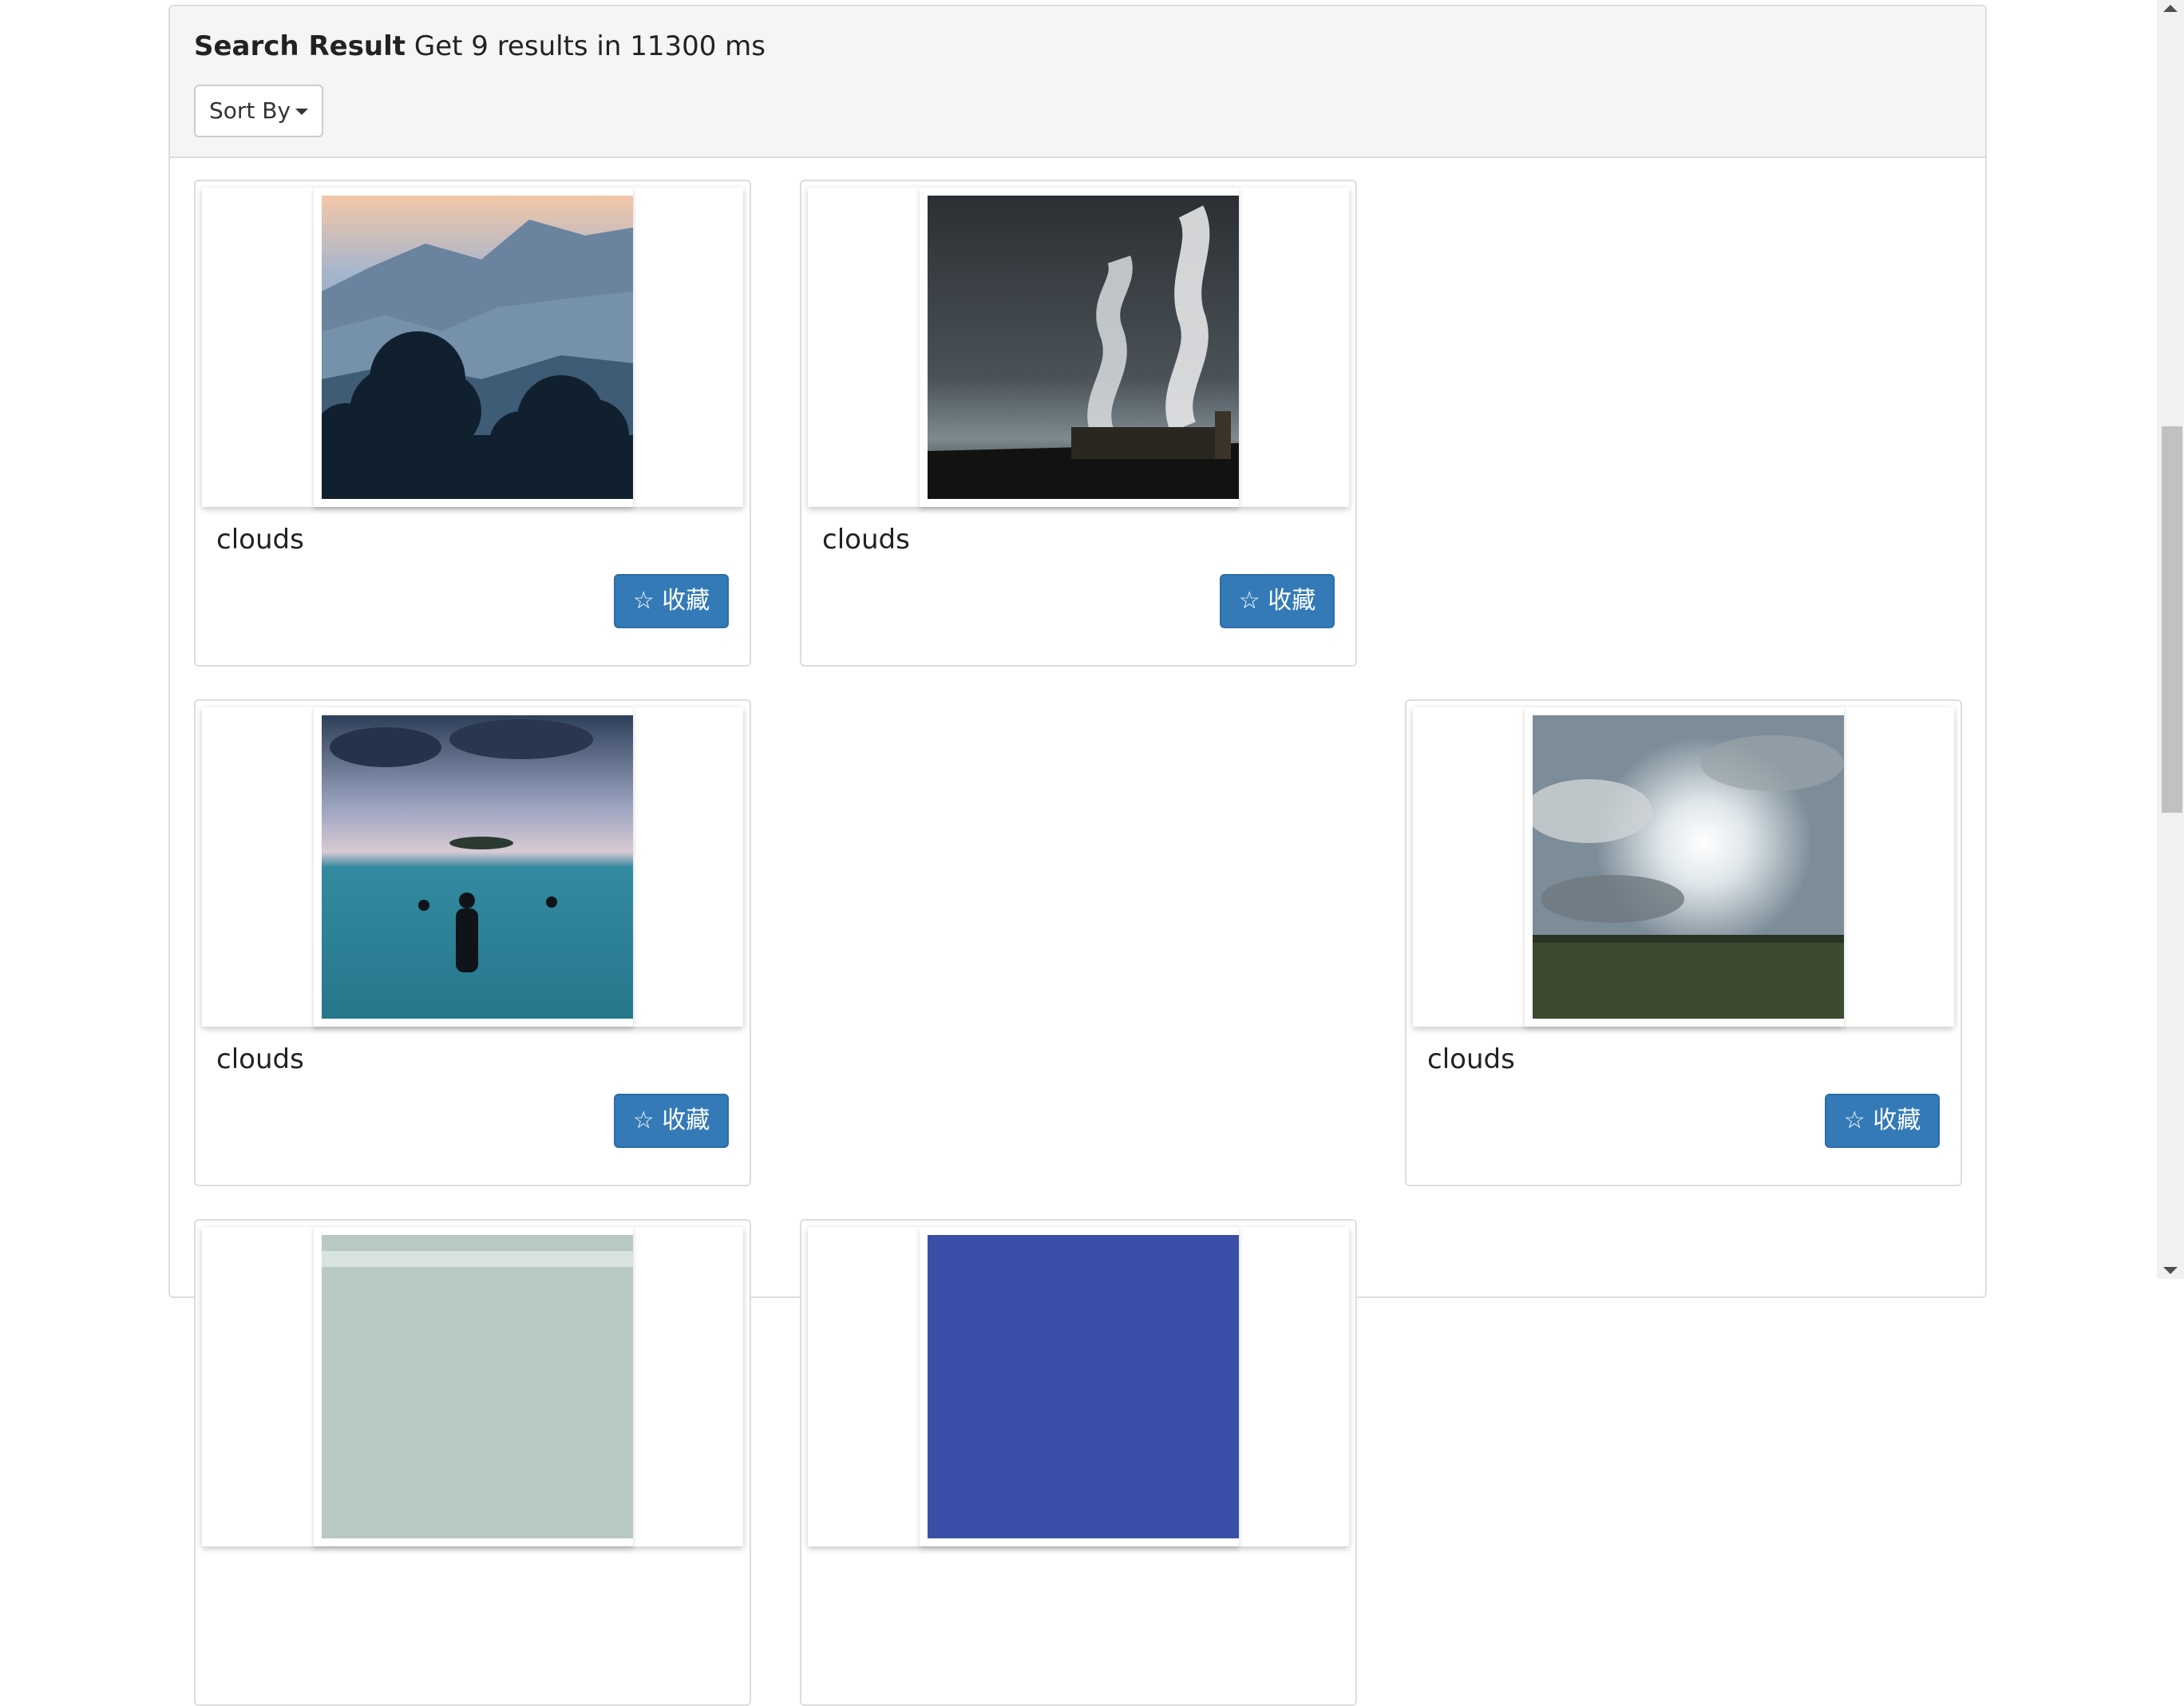  Describe the element at coordinates (2170, 8) in the screenshot. I see `scroll-up-arrow-icon` at that location.